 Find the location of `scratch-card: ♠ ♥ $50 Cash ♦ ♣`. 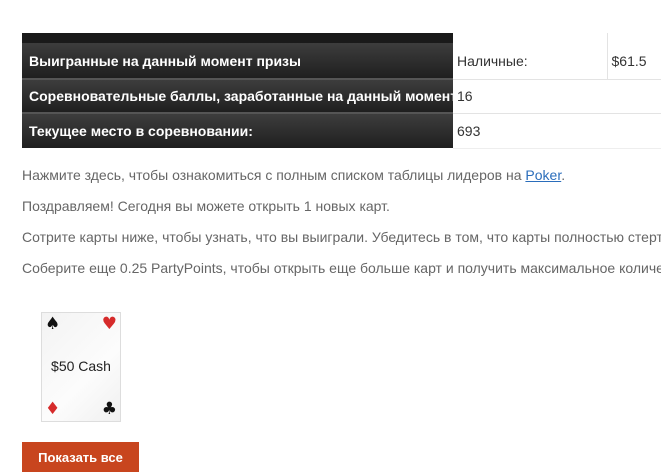

scratch-card: ♠ ♥ $50 Cash ♦ ♣ is located at coordinates (81, 367).